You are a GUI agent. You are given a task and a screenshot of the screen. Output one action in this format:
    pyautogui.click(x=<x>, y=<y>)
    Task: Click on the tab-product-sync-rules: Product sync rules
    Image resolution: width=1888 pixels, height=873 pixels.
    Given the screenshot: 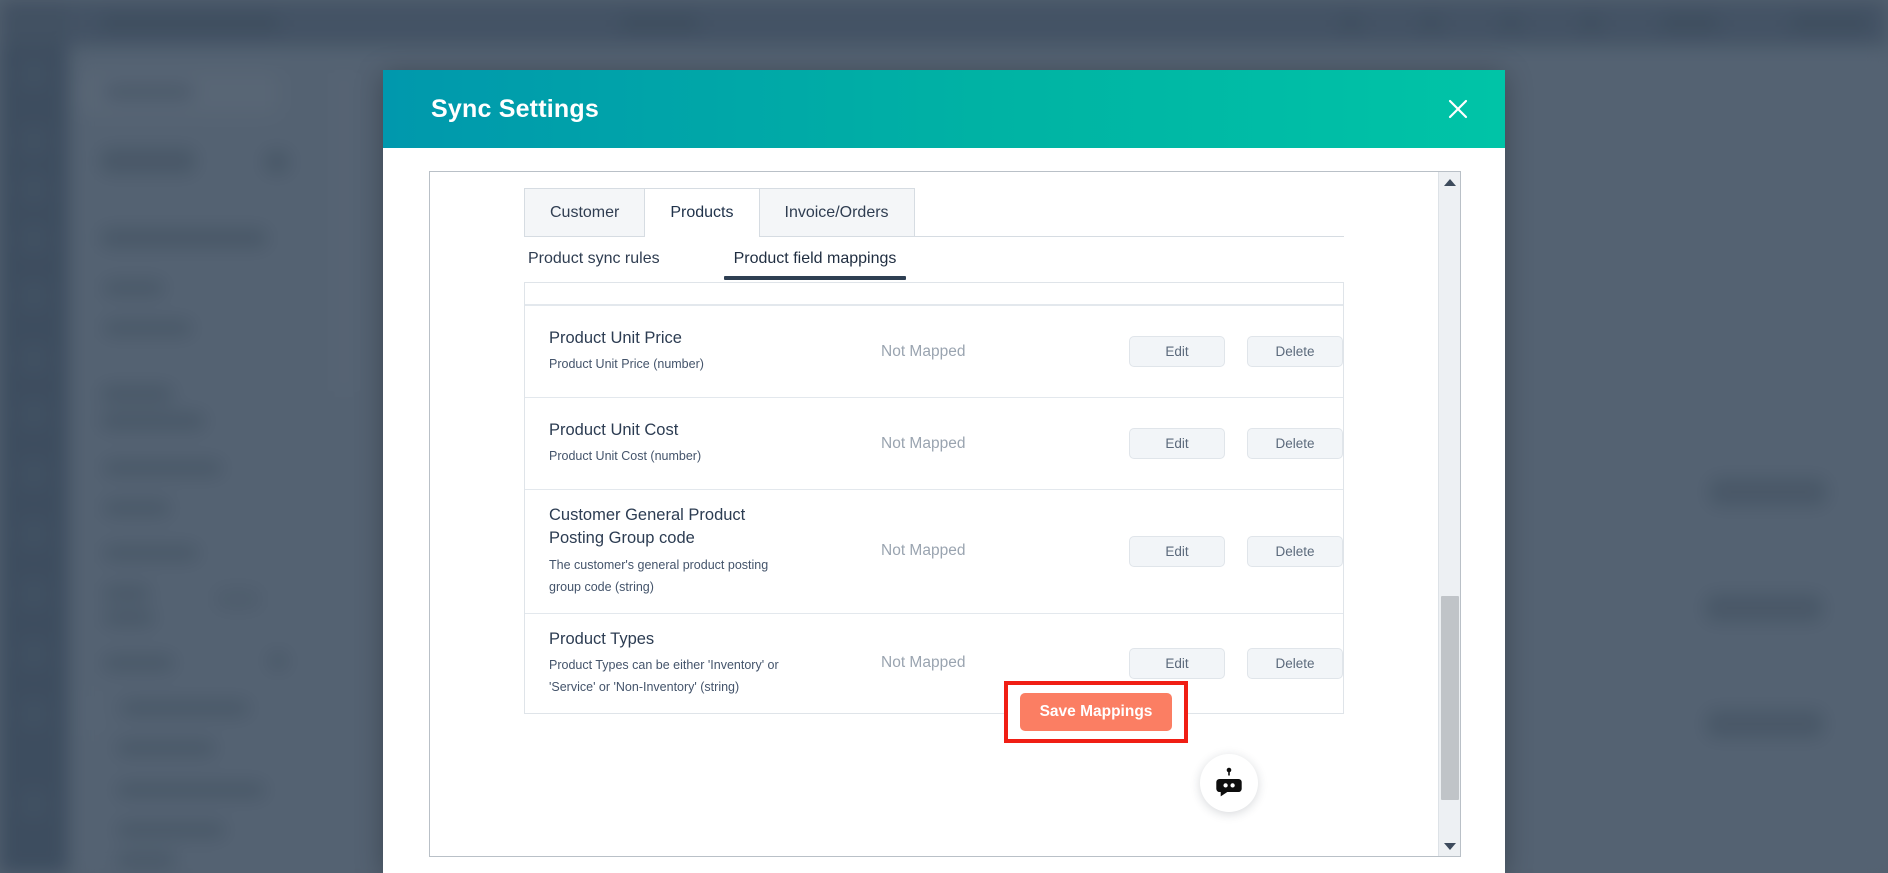 What is the action you would take?
    pyautogui.click(x=594, y=262)
    